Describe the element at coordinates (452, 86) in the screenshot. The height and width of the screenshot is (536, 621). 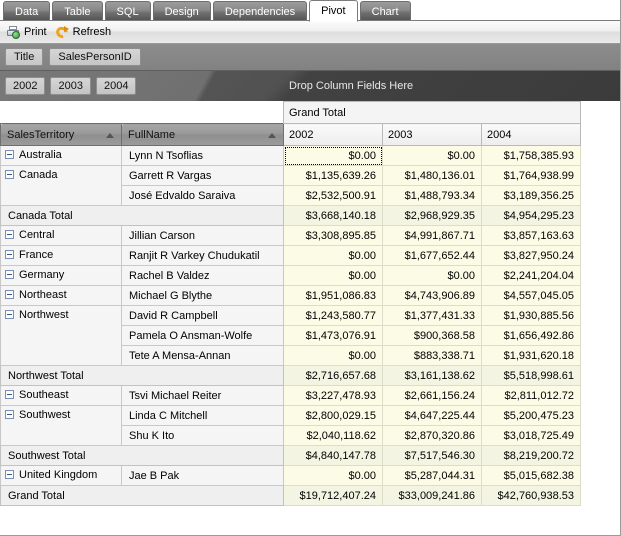
I see `drop-column-fields-zone: Drop Column Fields Here` at that location.